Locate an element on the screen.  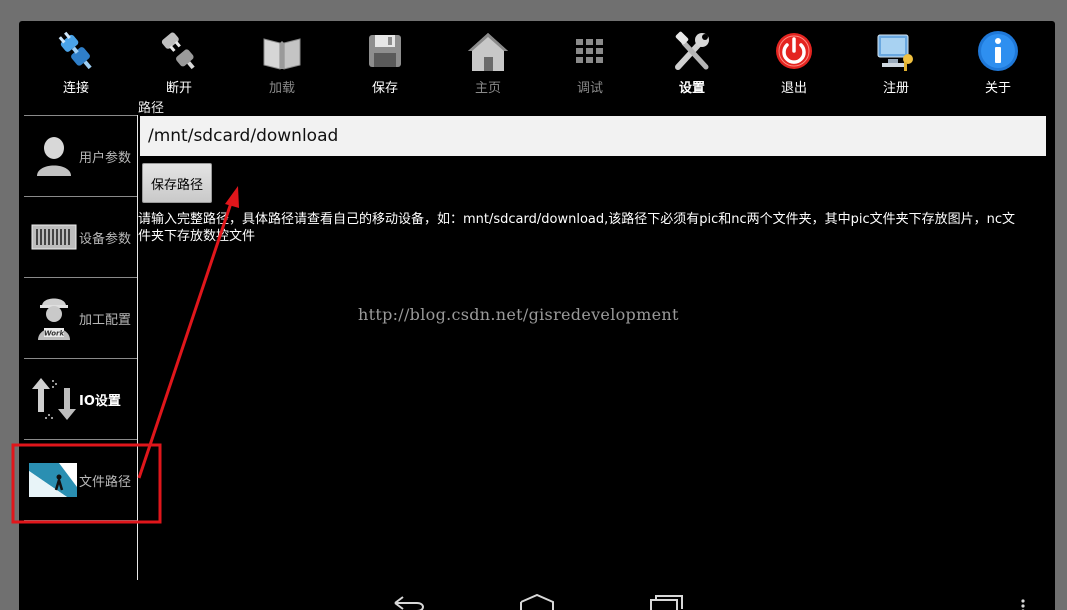
info-icon is located at coordinates (998, 51).